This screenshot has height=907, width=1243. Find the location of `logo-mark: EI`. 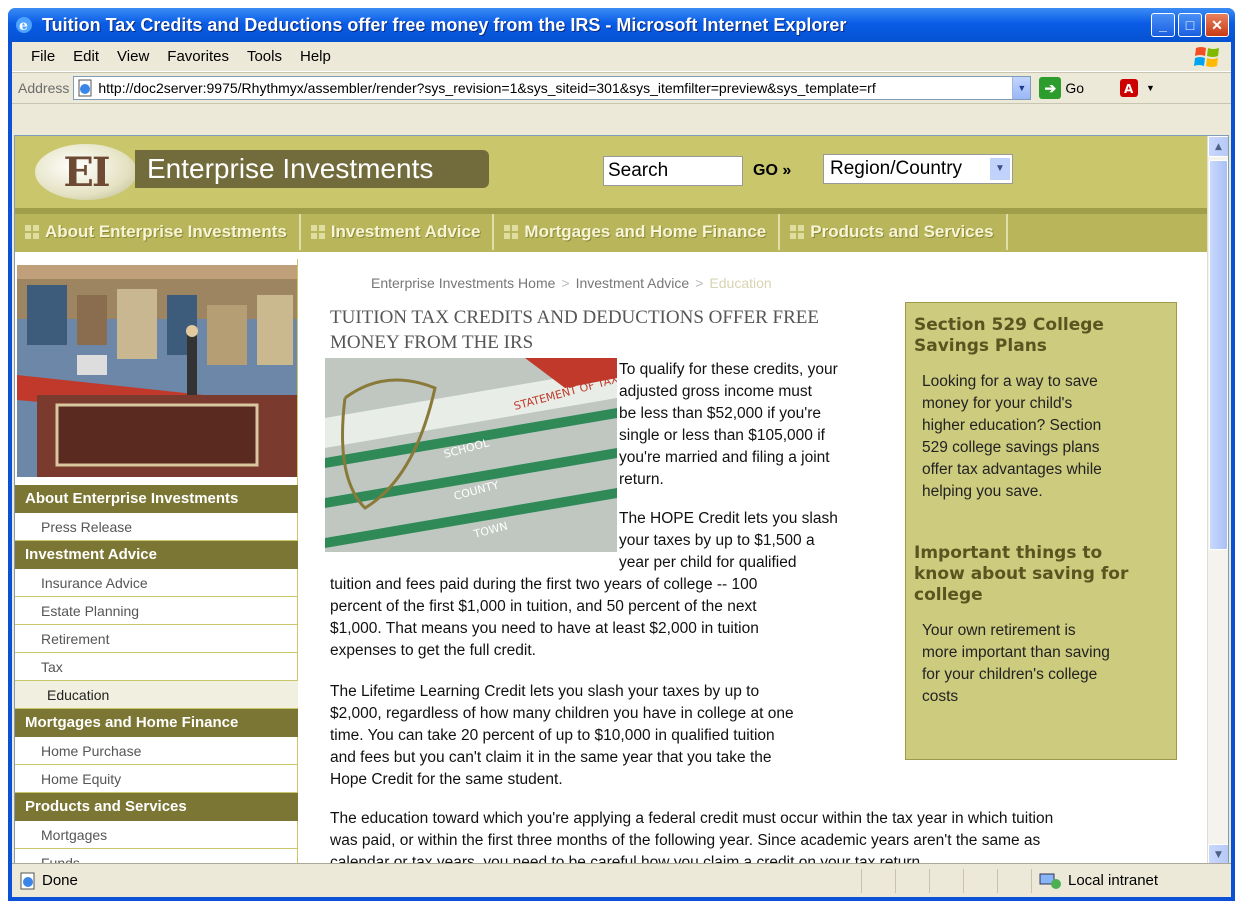

logo-mark: EI is located at coordinates (86, 172).